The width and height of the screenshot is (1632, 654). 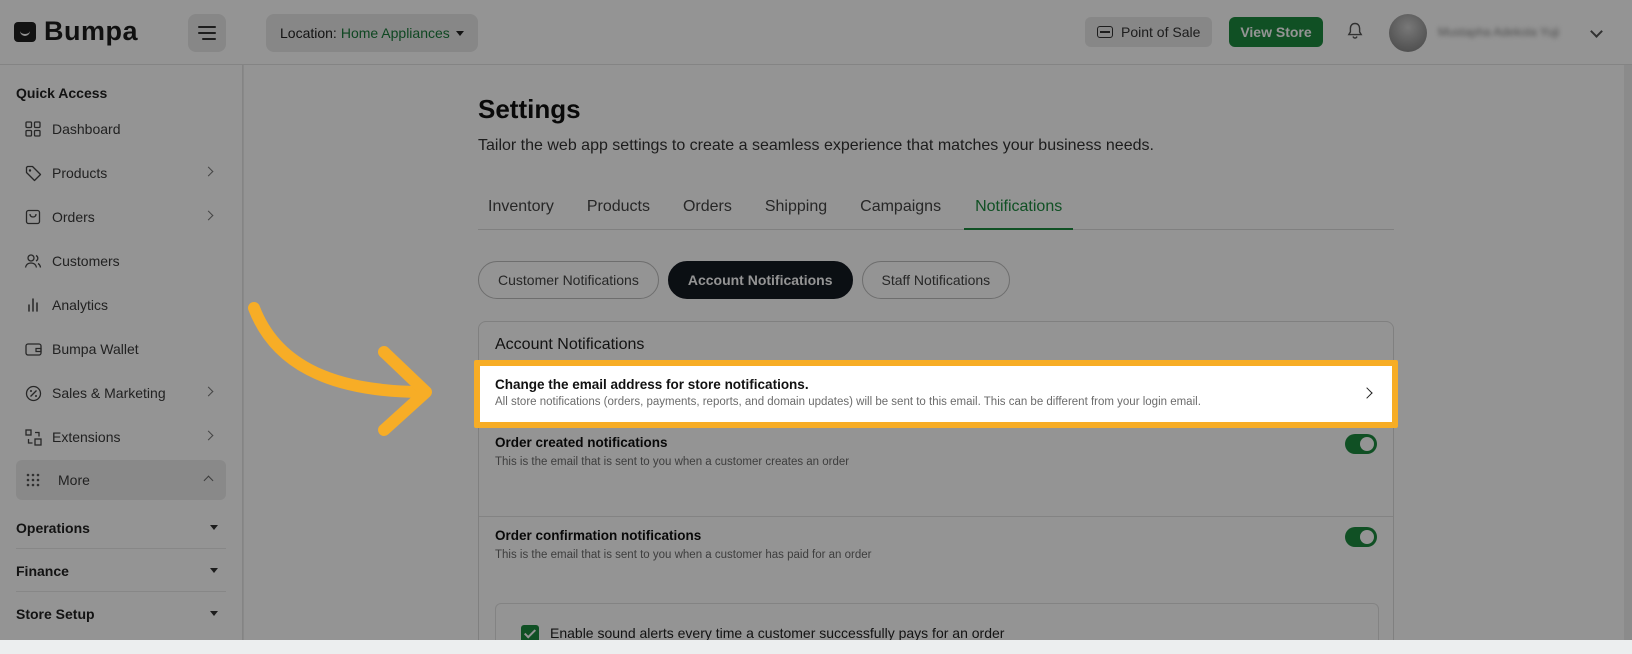 I want to click on pos-terminal-icon, so click(x=1105, y=32).